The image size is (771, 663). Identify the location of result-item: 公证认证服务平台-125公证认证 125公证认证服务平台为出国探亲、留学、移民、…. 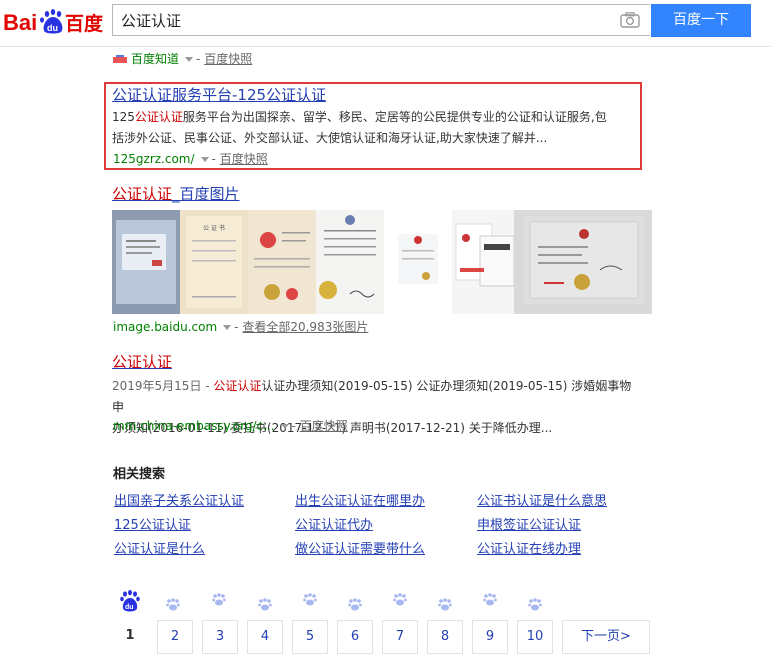
(377, 117).